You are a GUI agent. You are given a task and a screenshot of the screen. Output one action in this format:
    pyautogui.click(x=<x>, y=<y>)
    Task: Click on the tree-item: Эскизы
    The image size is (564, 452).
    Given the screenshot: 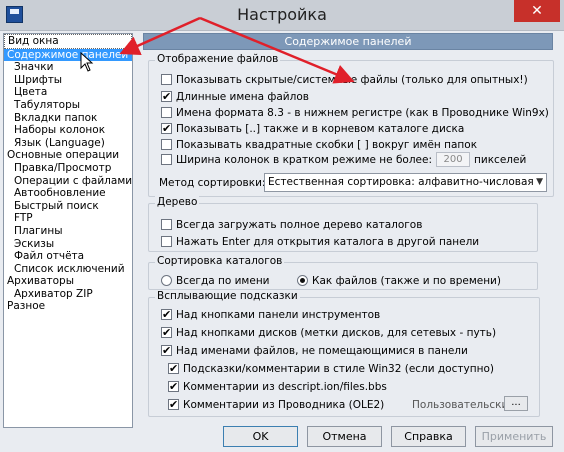 What is the action you would take?
    pyautogui.click(x=68, y=244)
    